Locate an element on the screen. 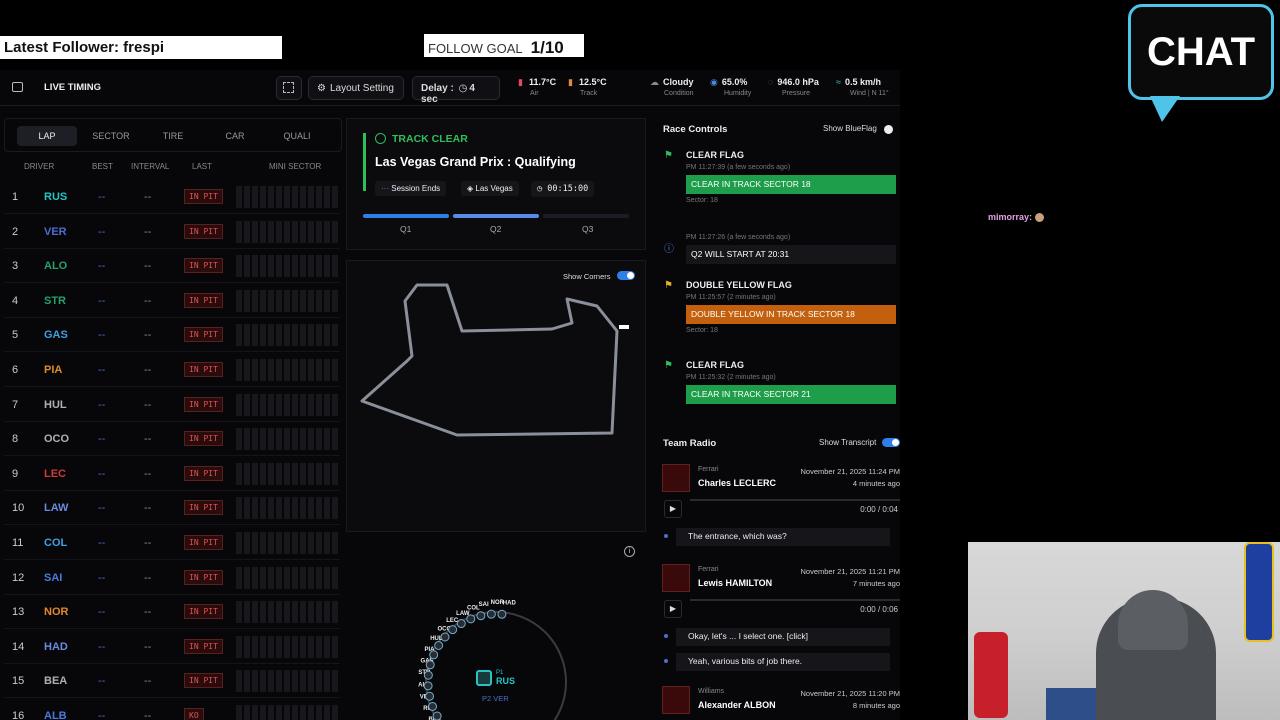  clock-icon: ◷ is located at coordinates (540, 189).